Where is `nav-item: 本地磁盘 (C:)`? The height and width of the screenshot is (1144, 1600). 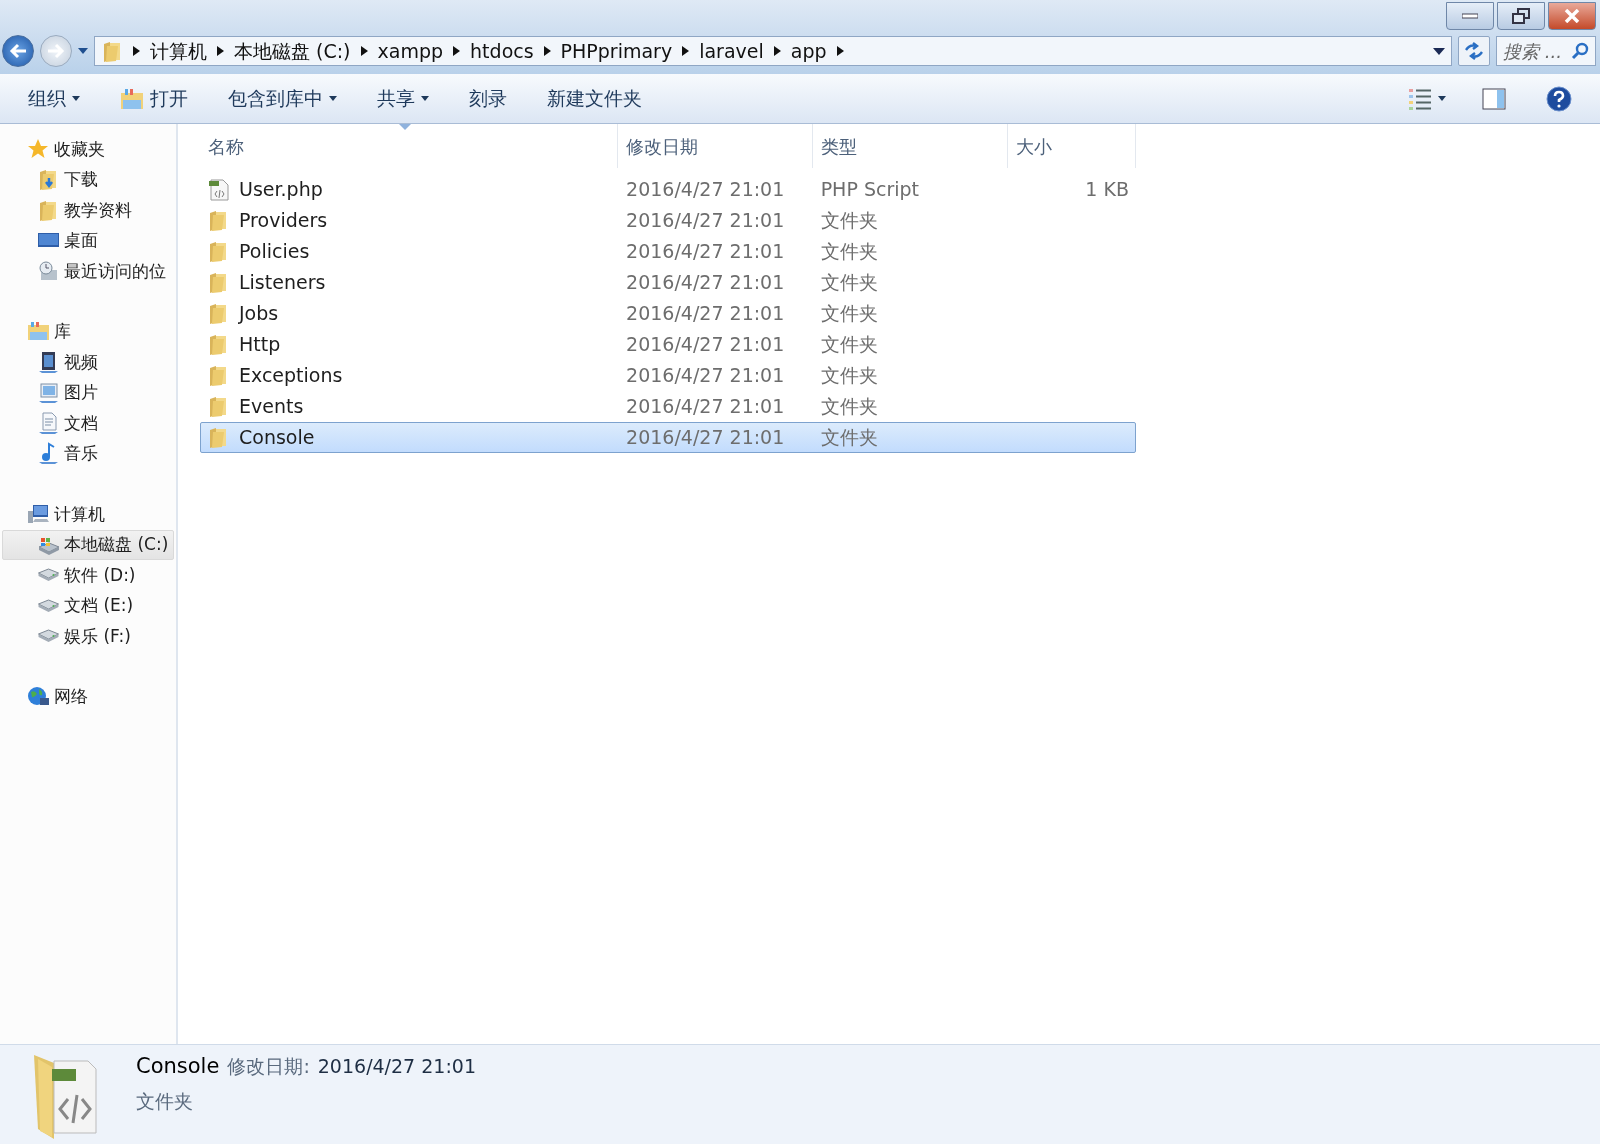
nav-item: 本地磁盘 (C:) is located at coordinates (88, 544).